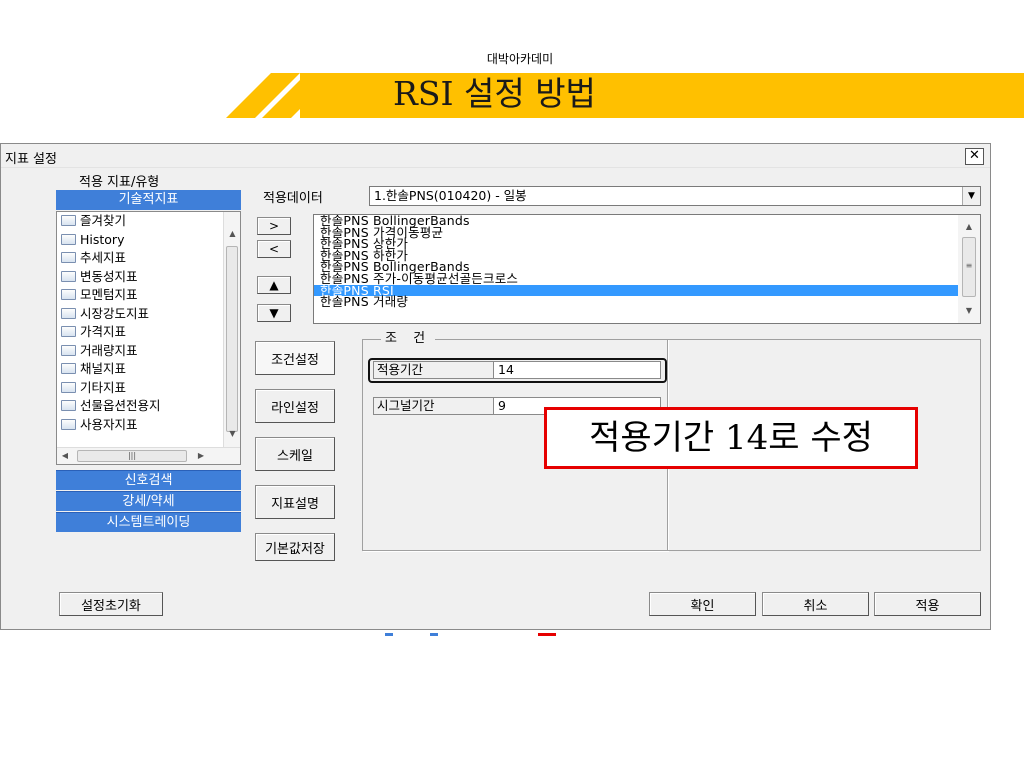 Image resolution: width=1024 pixels, height=768 pixels. I want to click on tree-item: 선물옵션전용지, so click(139, 406).